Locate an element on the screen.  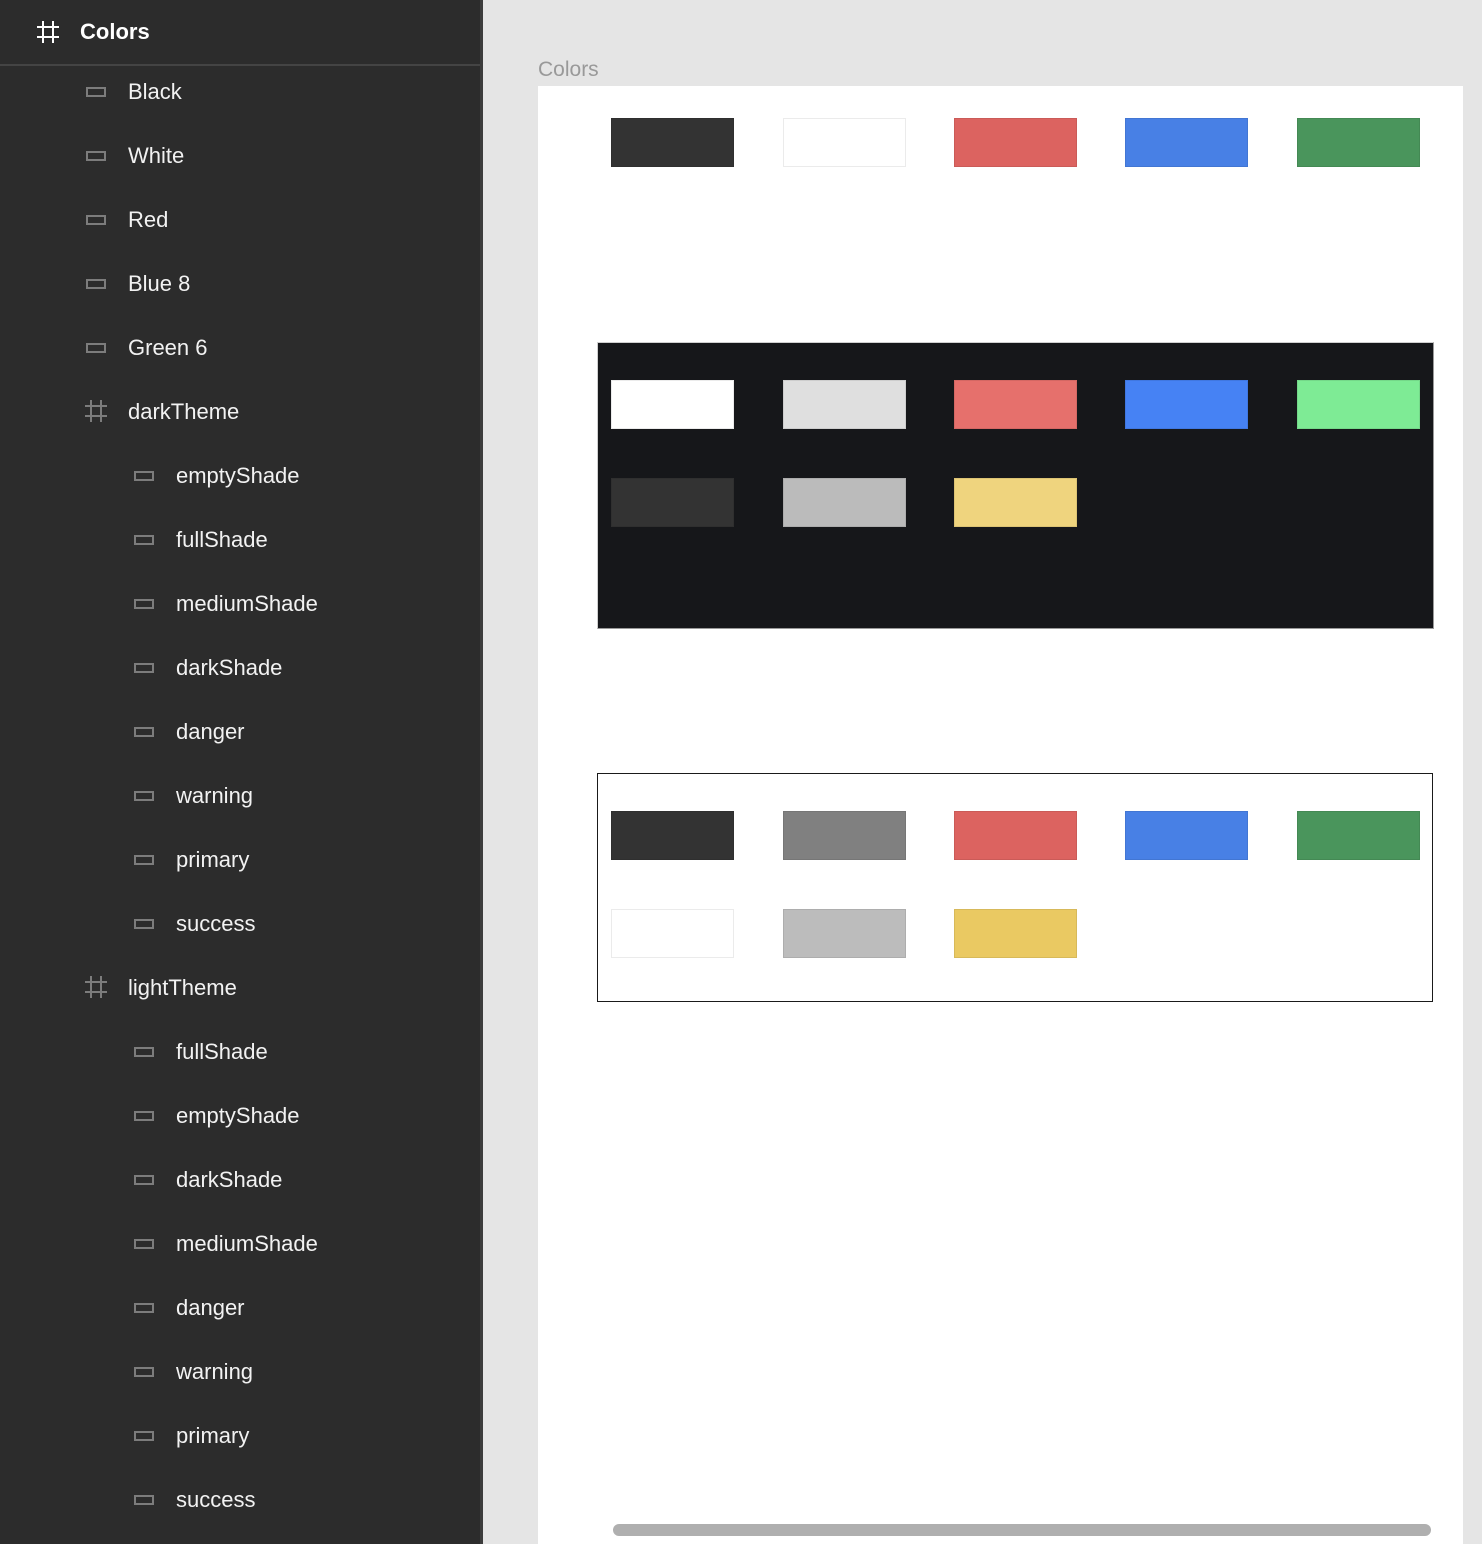
layer-item-label: Black is located at coordinates (155, 91).